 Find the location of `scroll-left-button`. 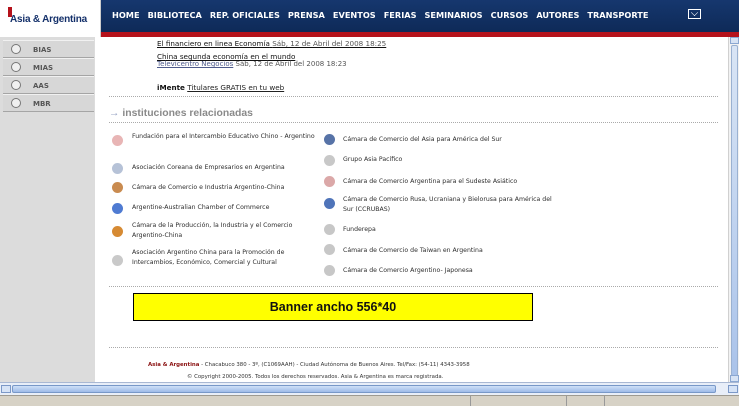

scroll-left-button is located at coordinates (6, 389).